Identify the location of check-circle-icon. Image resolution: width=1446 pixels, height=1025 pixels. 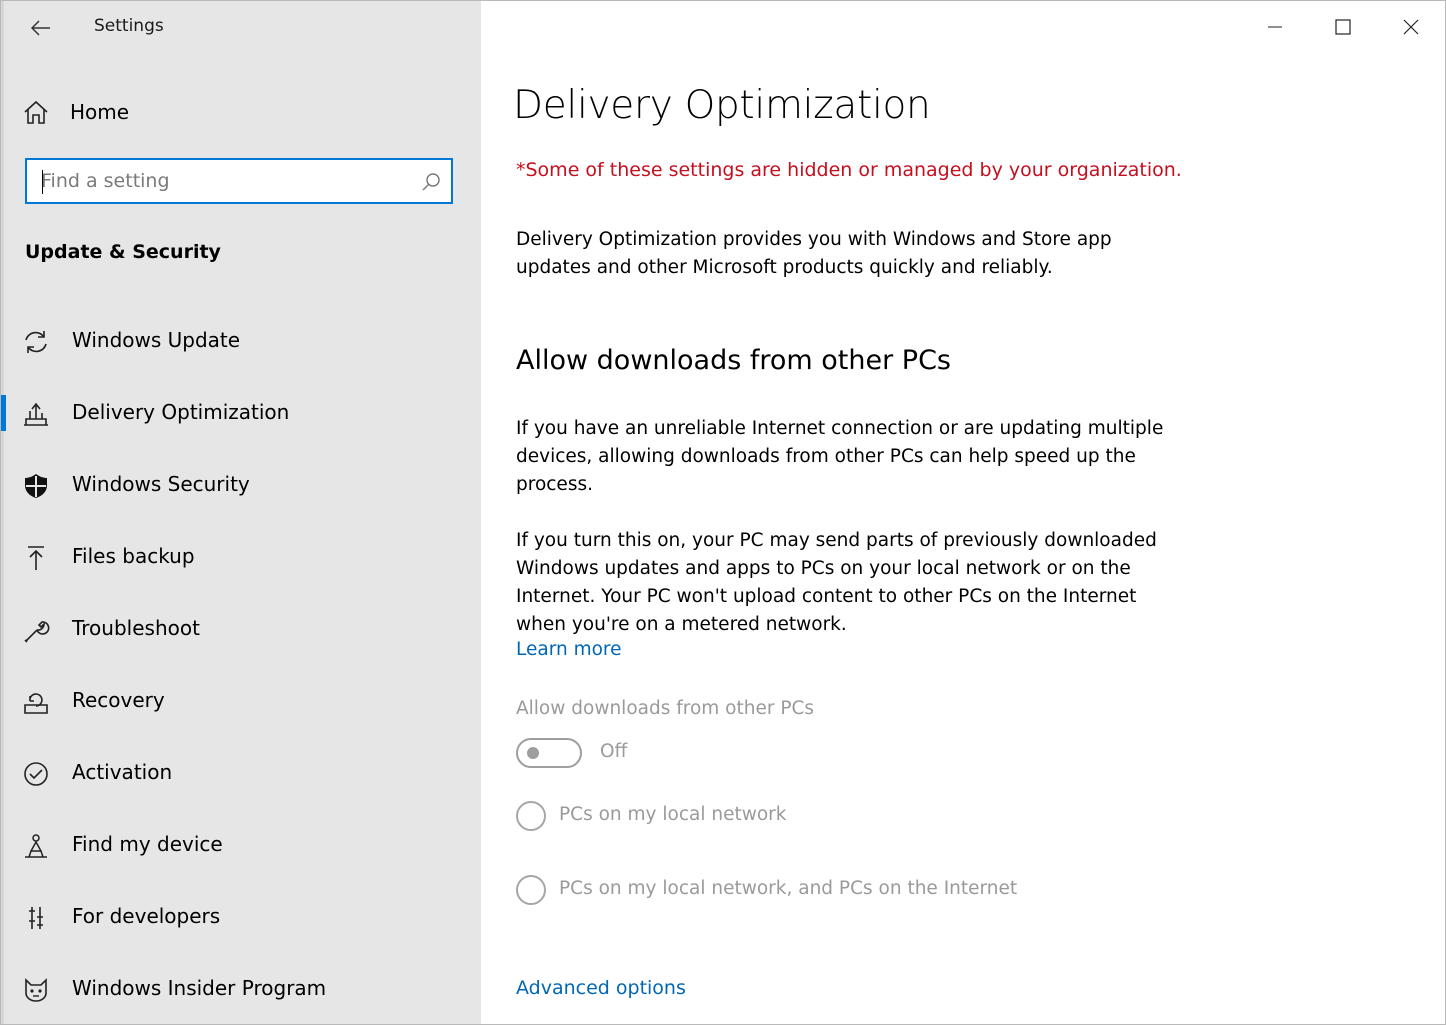
(36, 774).